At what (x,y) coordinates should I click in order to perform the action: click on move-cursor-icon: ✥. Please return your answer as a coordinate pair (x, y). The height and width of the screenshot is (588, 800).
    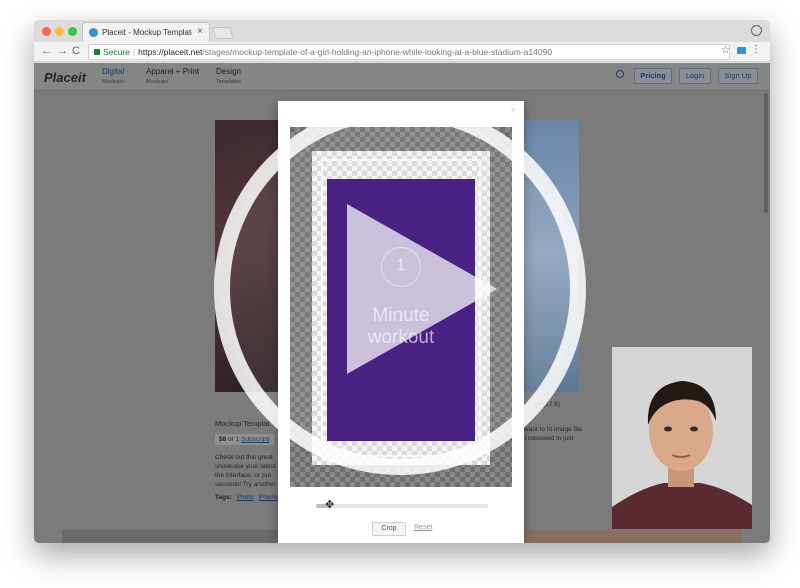
    Looking at the image, I should click on (330, 505).